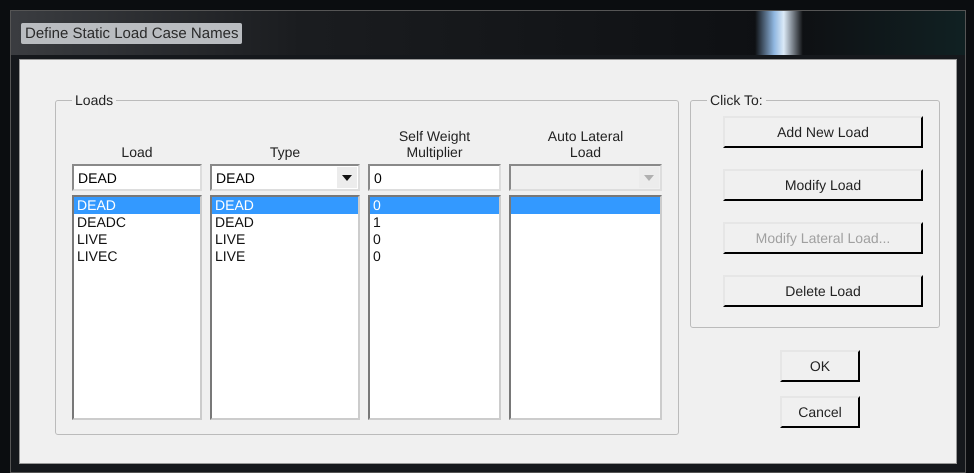  Describe the element at coordinates (823, 132) in the screenshot. I see `action-button: Add New Load` at that location.